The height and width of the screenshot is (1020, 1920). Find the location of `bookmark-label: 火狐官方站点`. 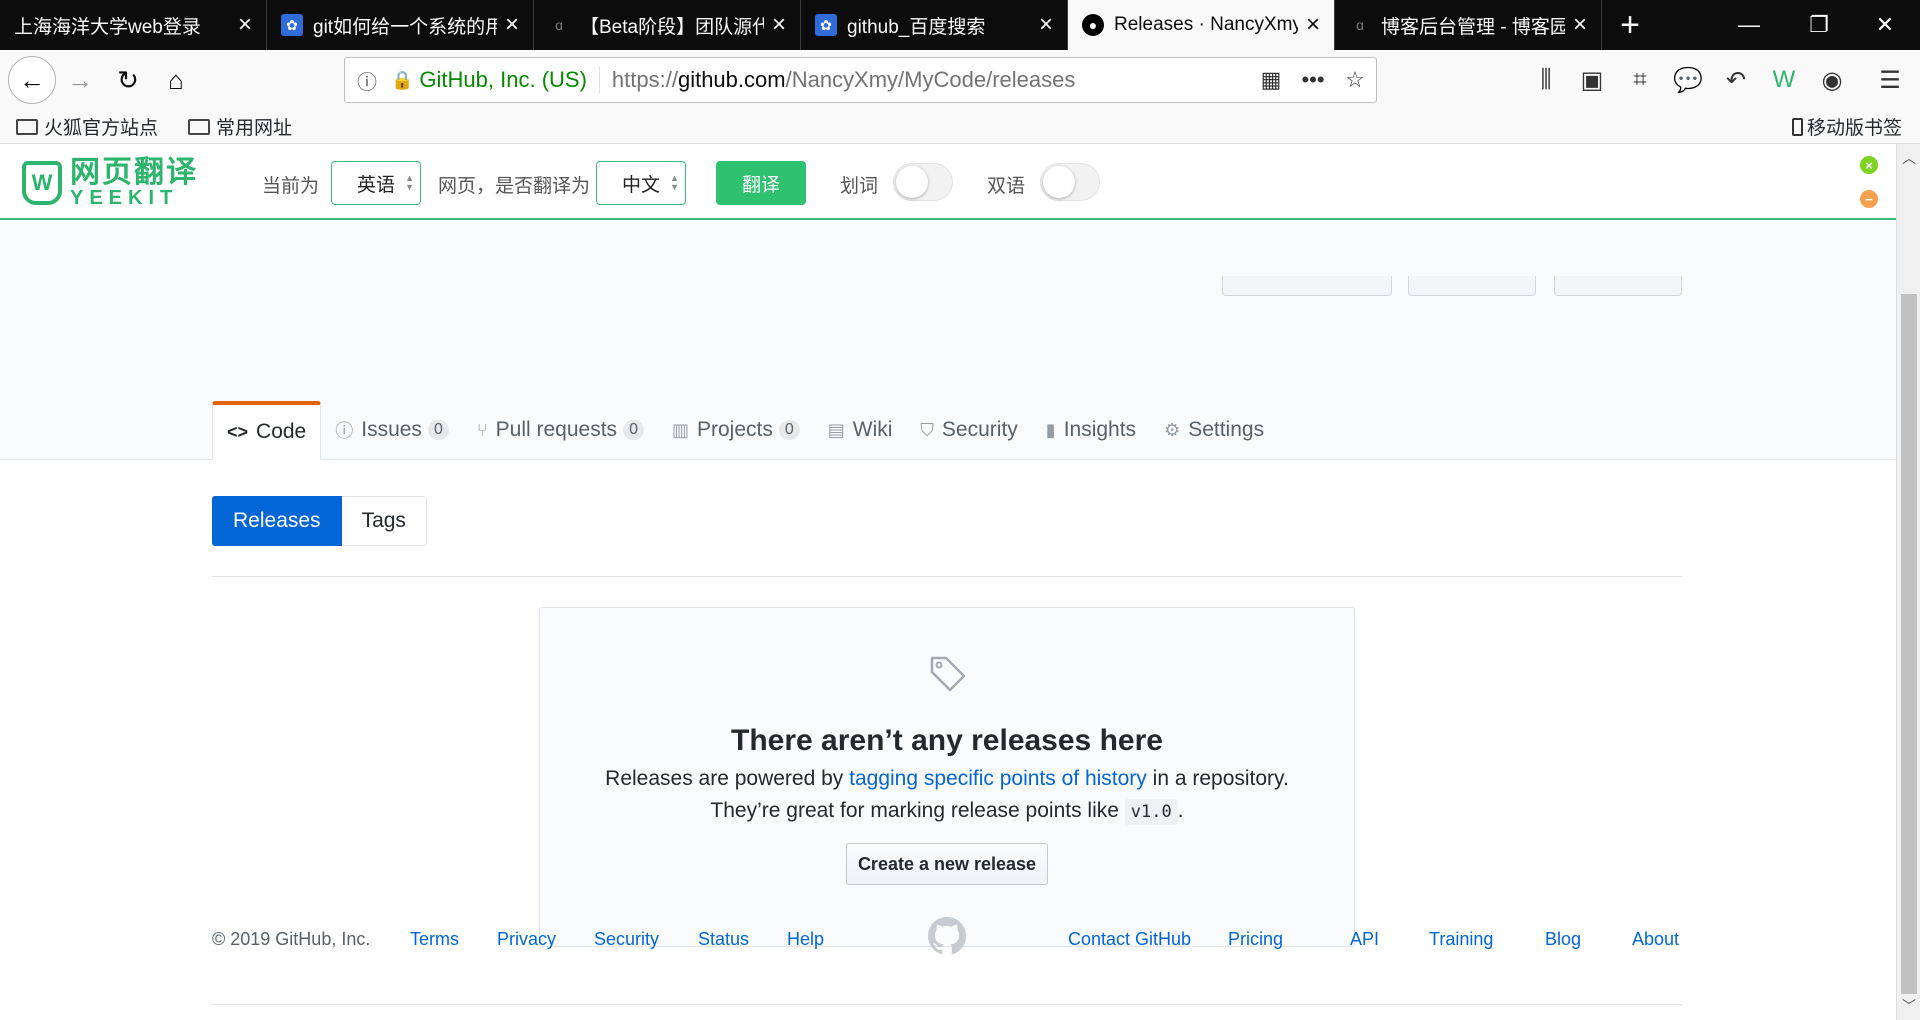

bookmark-label: 火狐官方站点 is located at coordinates (101, 128).